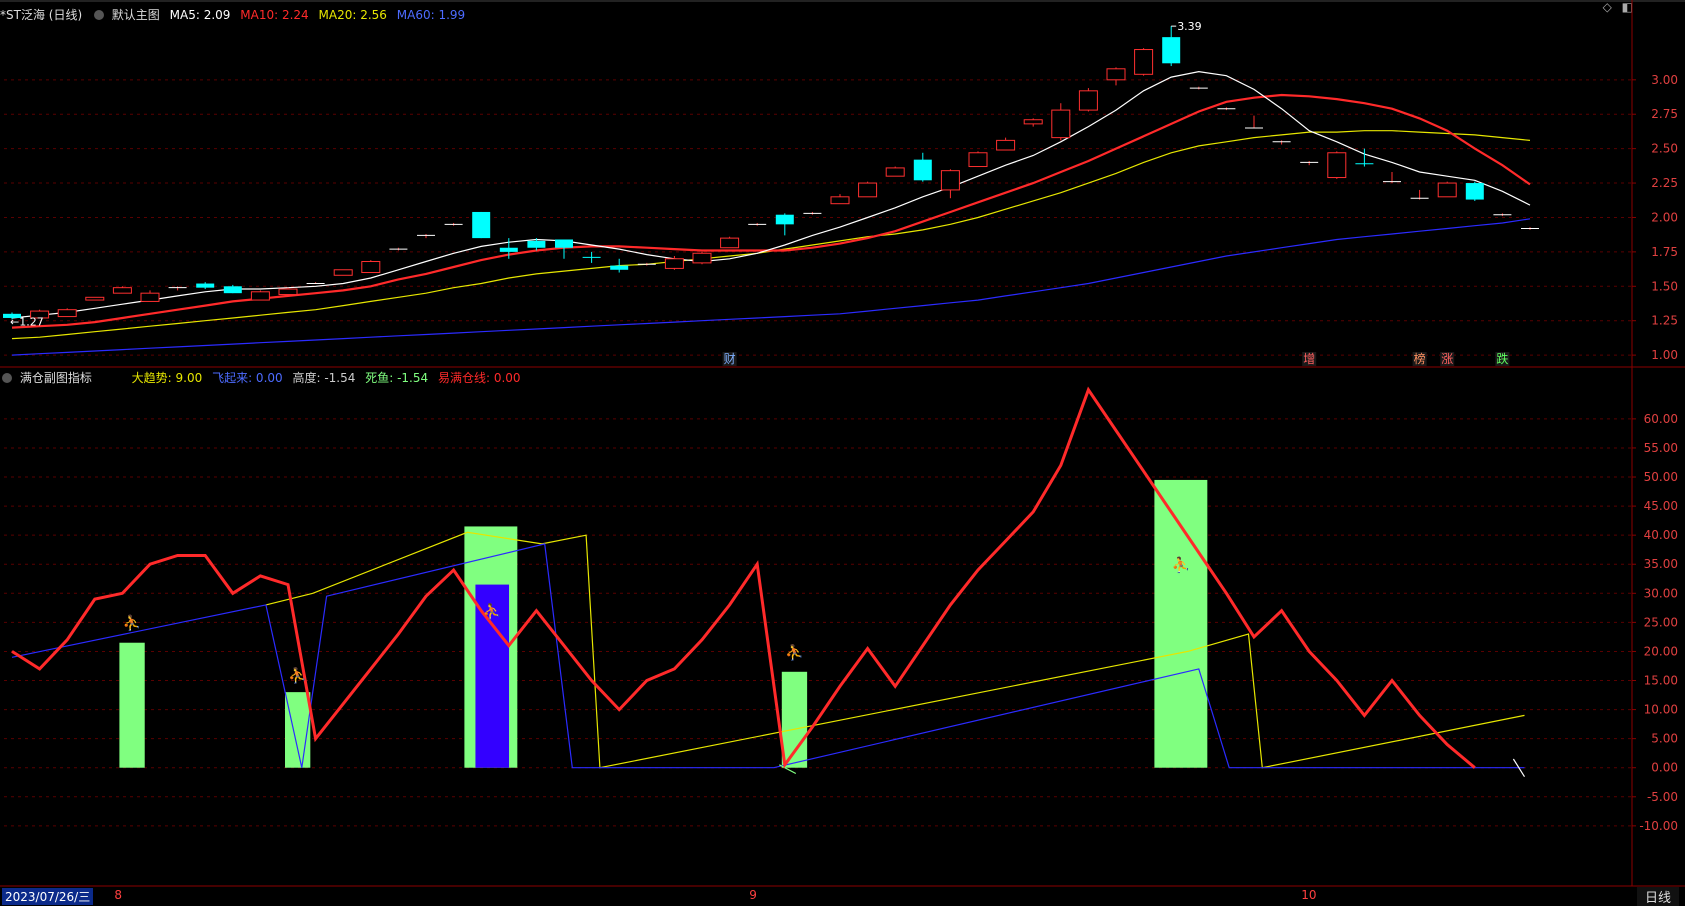  I want to click on start-date-label: 2023/07/26/三, so click(48, 896).